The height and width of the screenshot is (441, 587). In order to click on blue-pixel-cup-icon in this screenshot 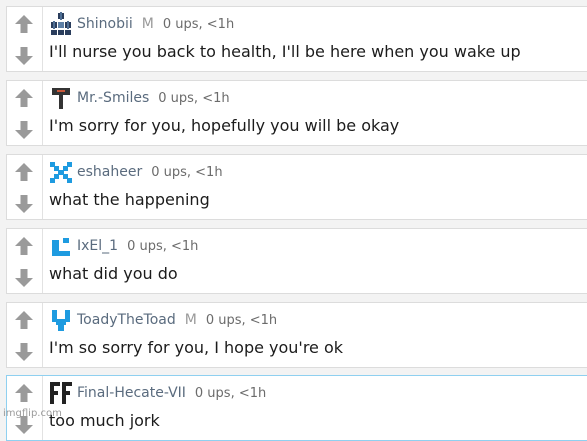, I will do `click(61, 320)`.